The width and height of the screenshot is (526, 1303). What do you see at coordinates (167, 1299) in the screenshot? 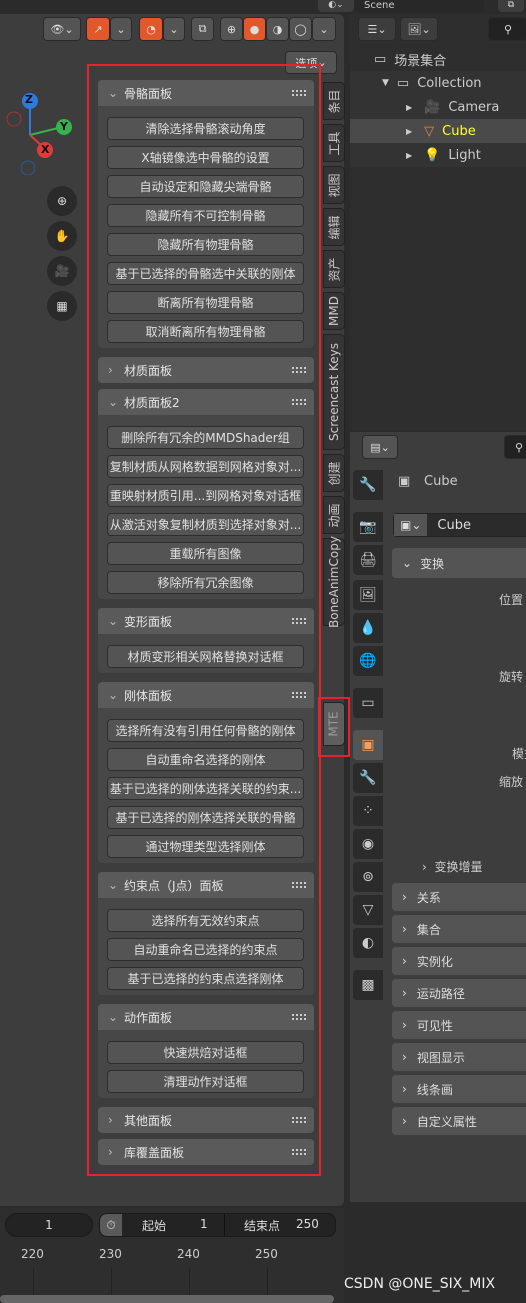
I see `timeline-scrollbar` at bounding box center [167, 1299].